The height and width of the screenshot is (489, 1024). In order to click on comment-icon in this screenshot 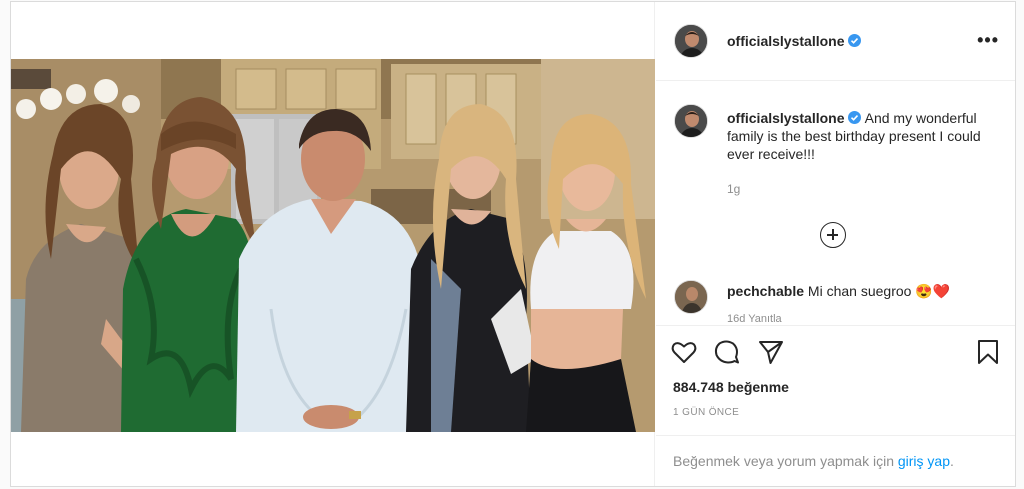, I will do `click(727, 352)`.